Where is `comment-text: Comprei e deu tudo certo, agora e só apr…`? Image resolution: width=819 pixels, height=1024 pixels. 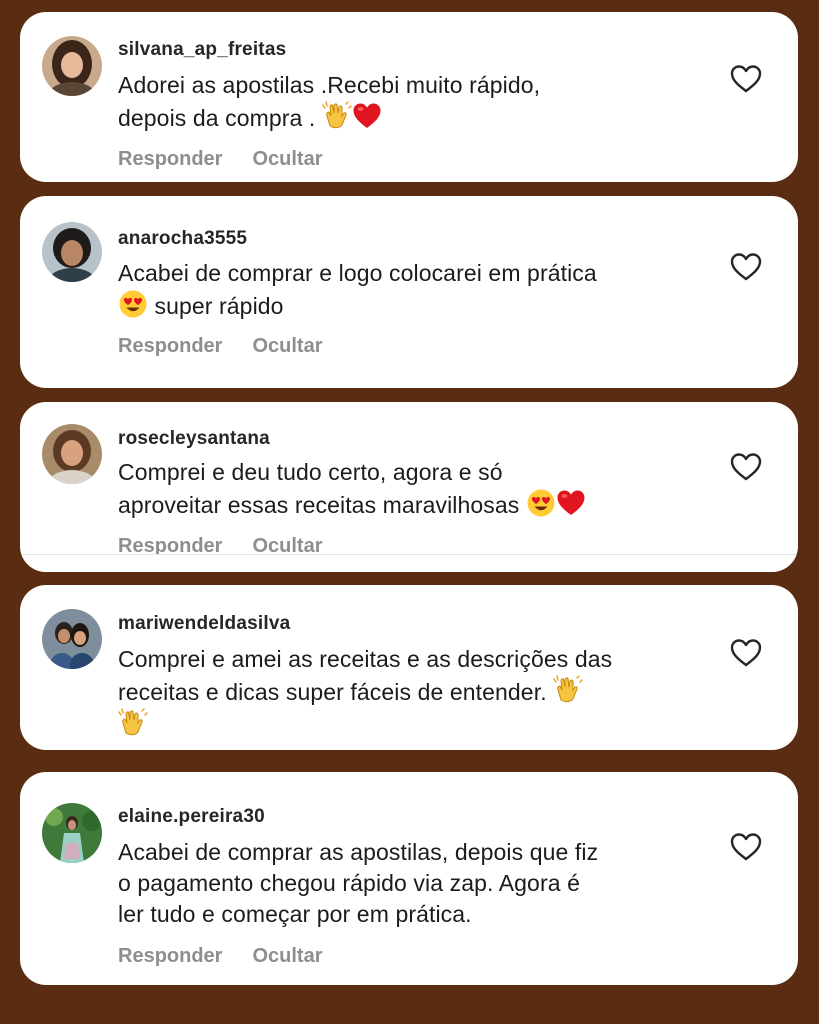 comment-text: Comprei e deu tudo certo, agora e só apr… is located at coordinates (418, 489).